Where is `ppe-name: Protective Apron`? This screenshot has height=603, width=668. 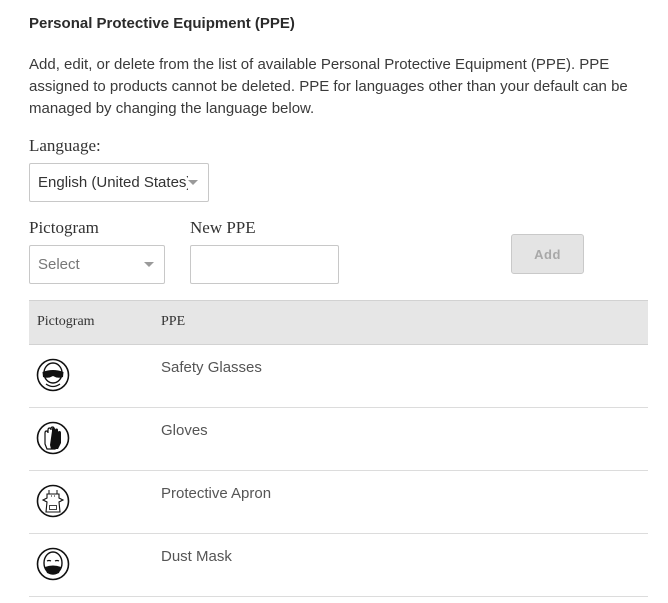
ppe-name: Protective Apron is located at coordinates (216, 493).